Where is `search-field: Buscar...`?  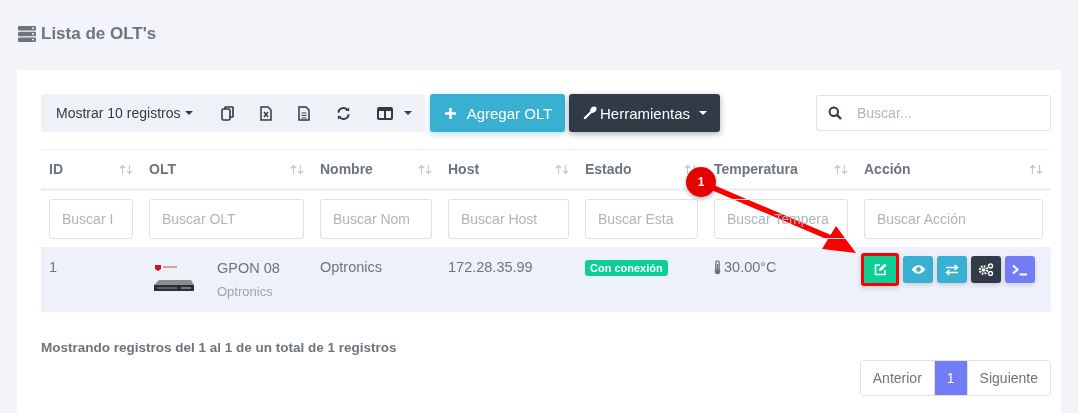 search-field: Buscar... is located at coordinates (933, 113).